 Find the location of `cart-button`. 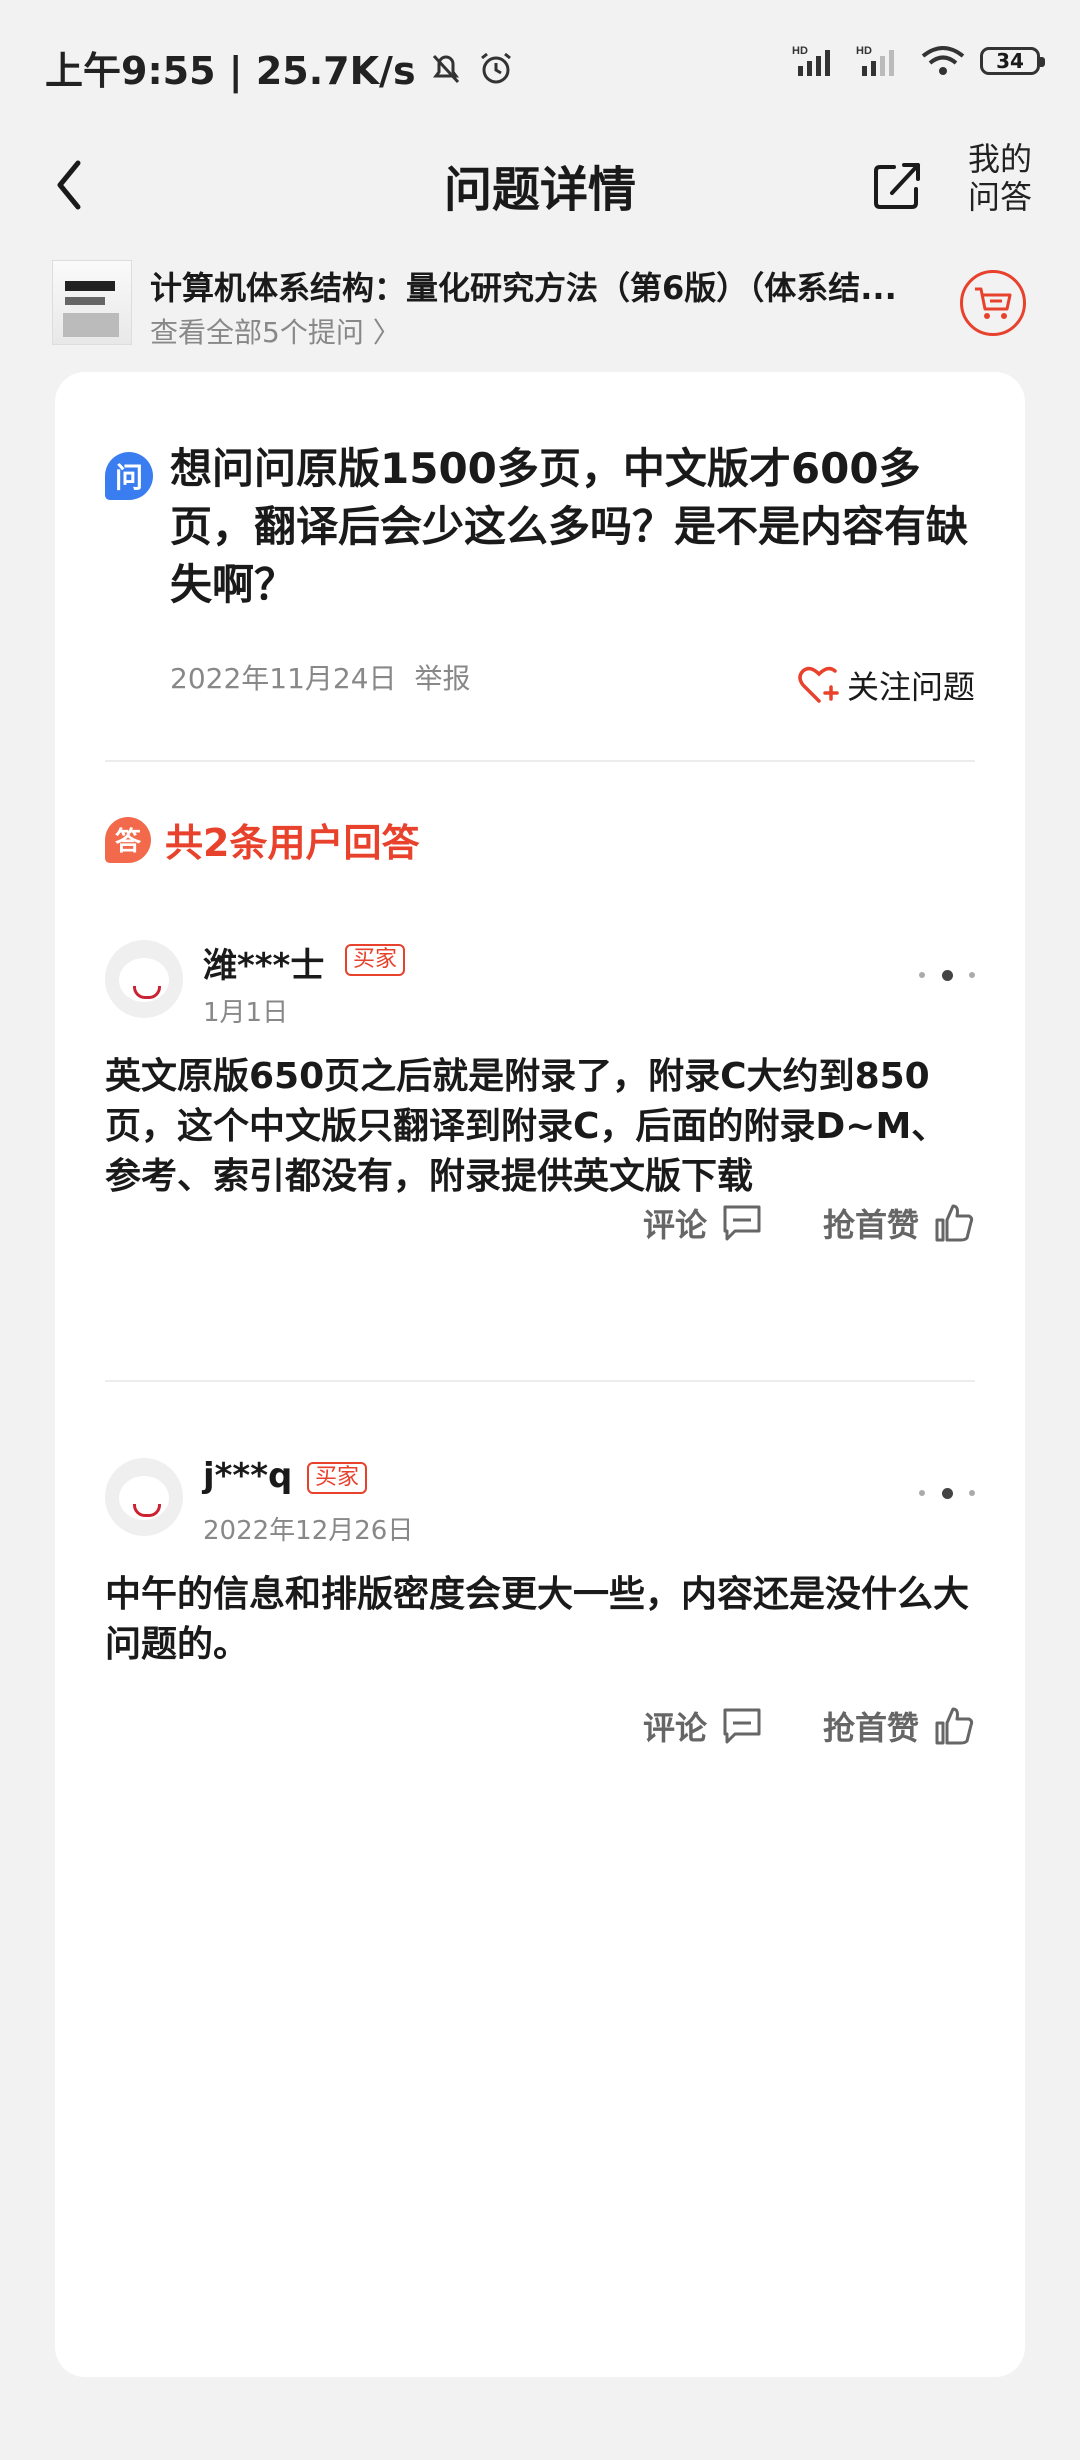

cart-button is located at coordinates (993, 303).